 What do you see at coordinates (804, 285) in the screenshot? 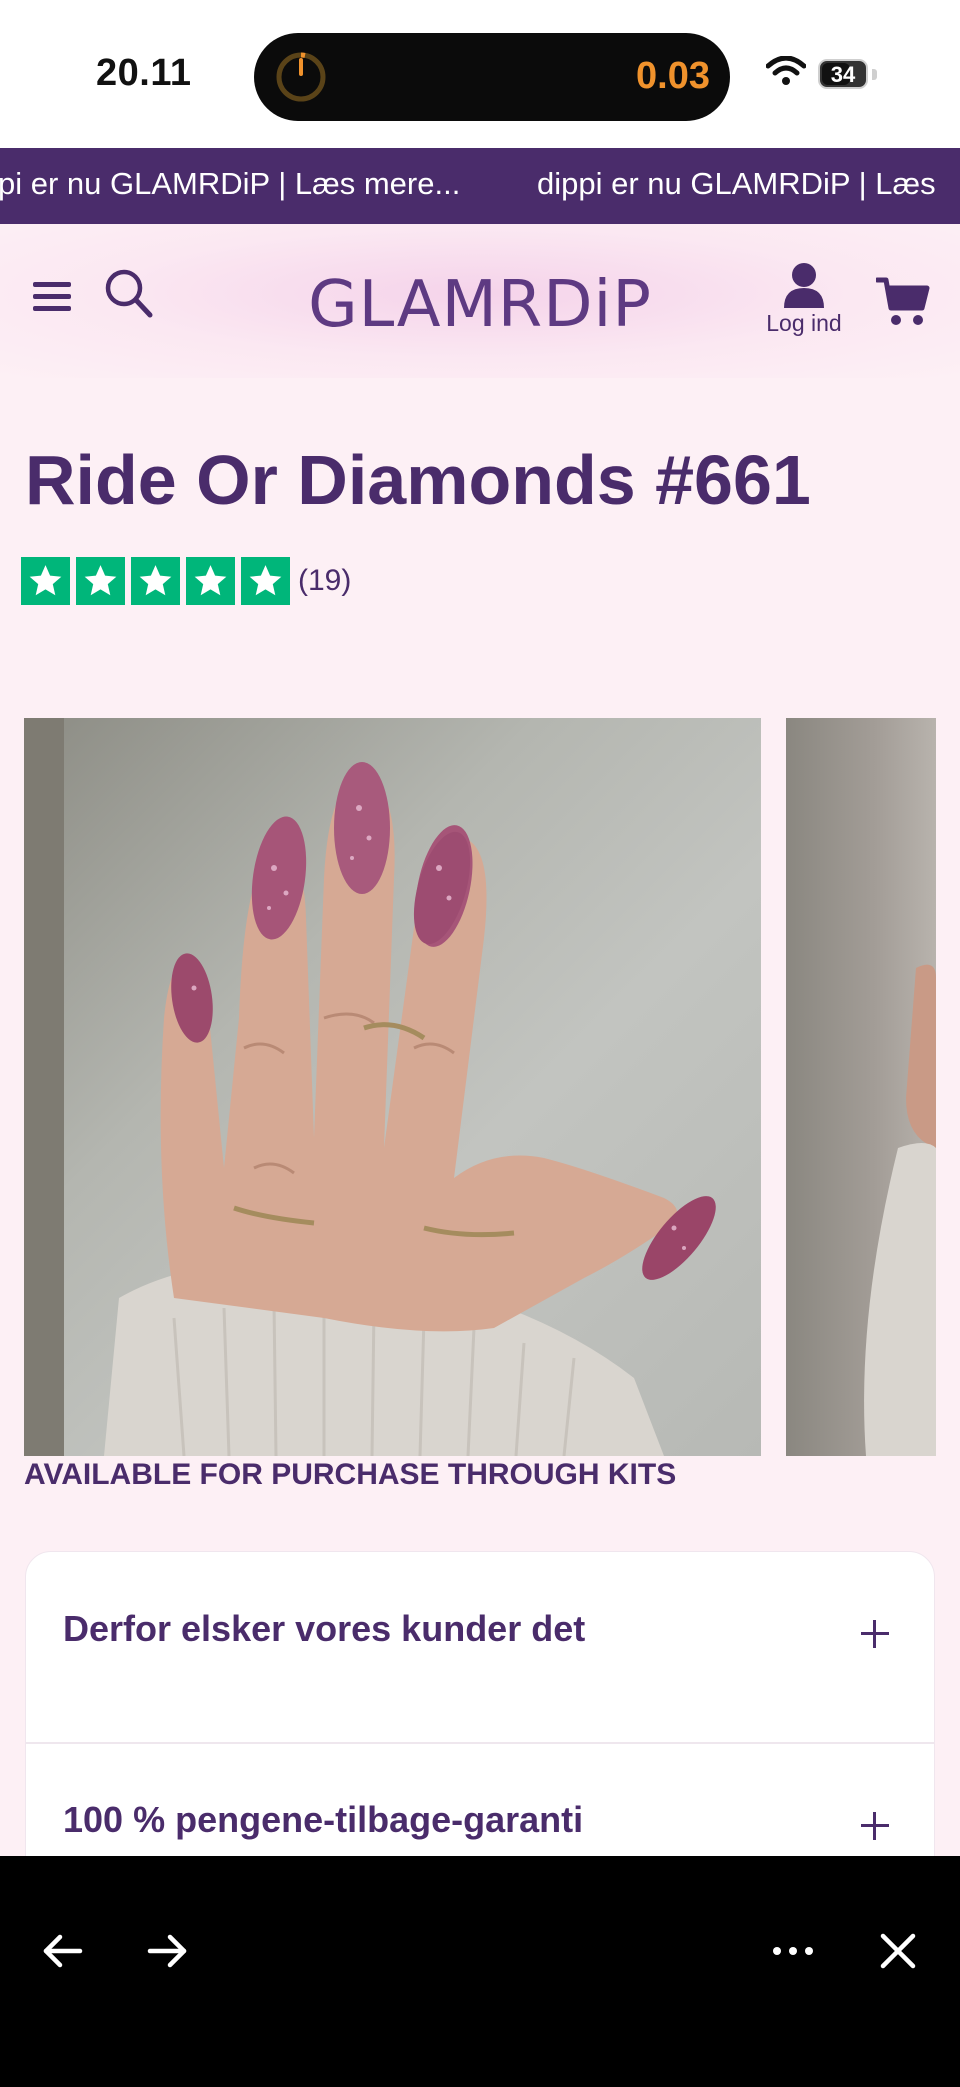
I see `account-icon` at bounding box center [804, 285].